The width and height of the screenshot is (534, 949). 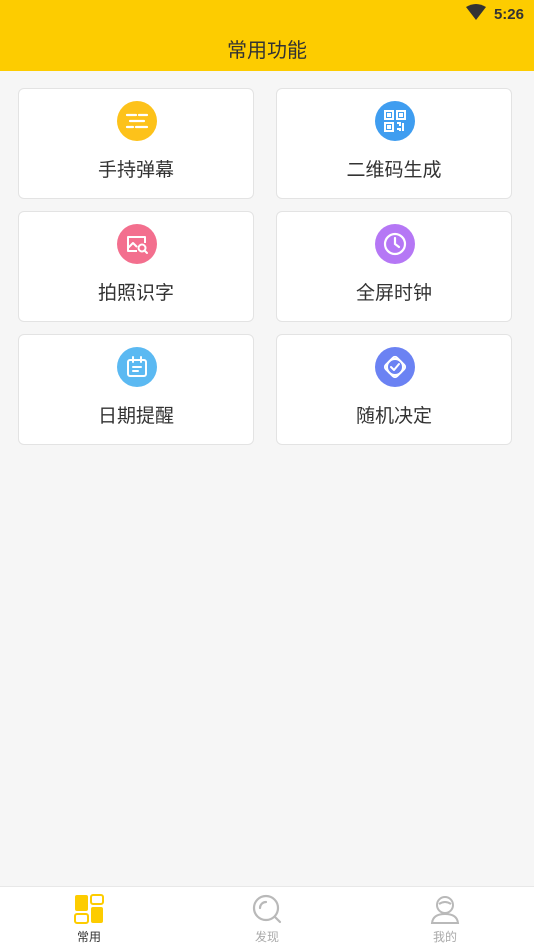 I want to click on random-icon, so click(x=395, y=367).